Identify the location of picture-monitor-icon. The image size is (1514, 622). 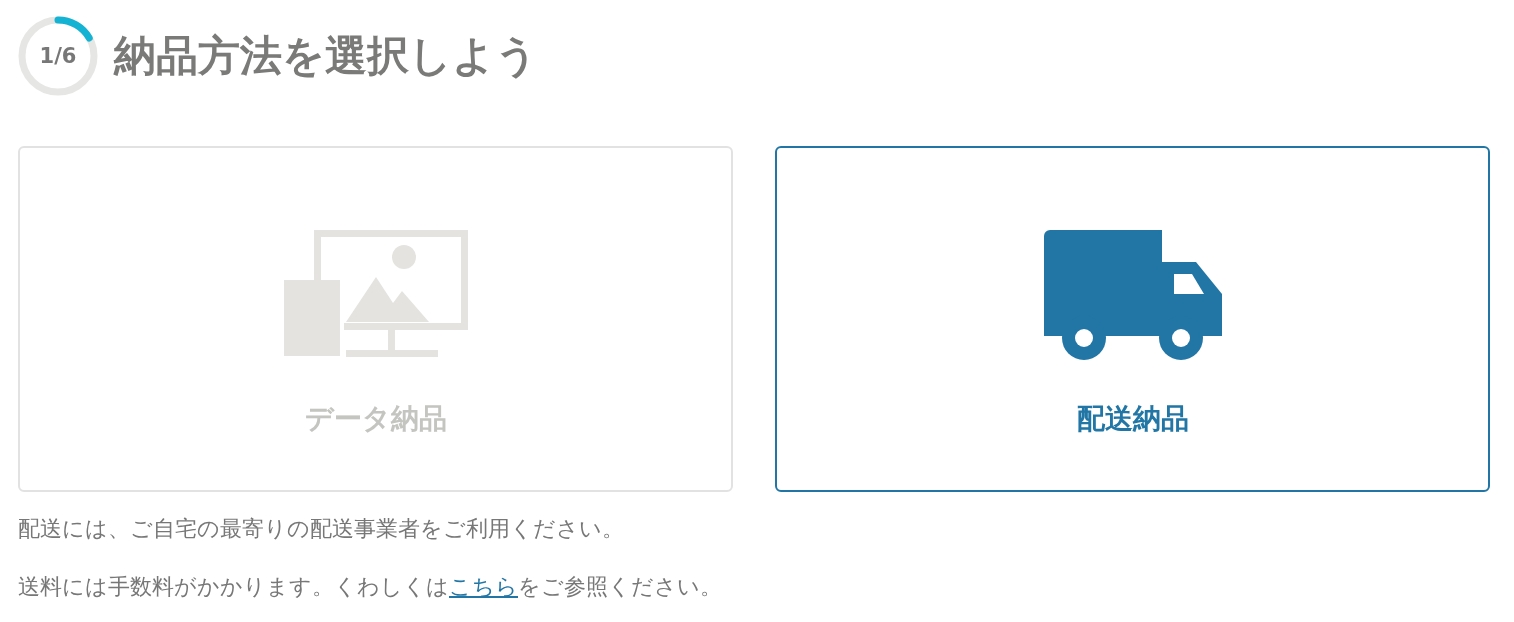
(375, 295).